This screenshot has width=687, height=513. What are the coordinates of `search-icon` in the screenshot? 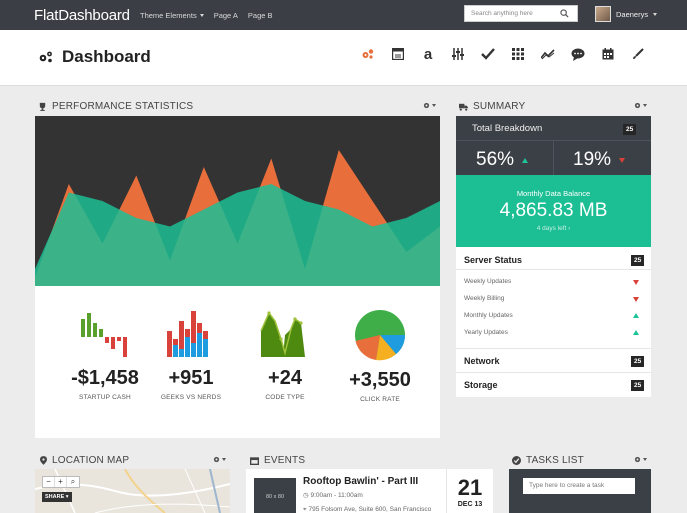 It's located at (564, 13).